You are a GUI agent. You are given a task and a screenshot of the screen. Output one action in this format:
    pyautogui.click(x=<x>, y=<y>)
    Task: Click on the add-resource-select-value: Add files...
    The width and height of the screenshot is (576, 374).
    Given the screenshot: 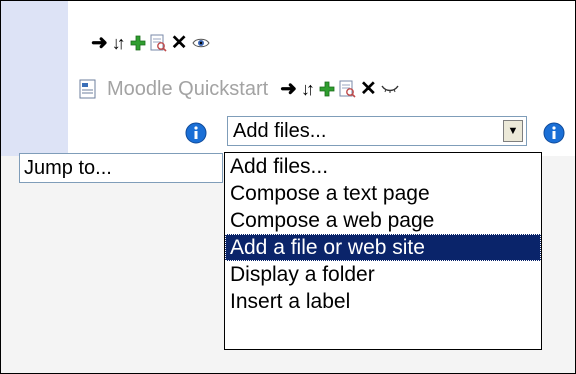 What is the action you would take?
    pyautogui.click(x=280, y=130)
    